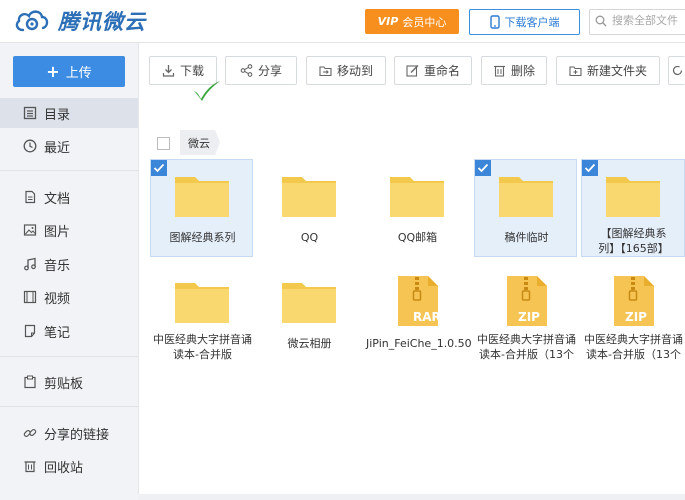 This screenshot has height=500, width=685. Describe the element at coordinates (77, 435) in the screenshot. I see `sidebar-item-label: 分享的链接` at that location.